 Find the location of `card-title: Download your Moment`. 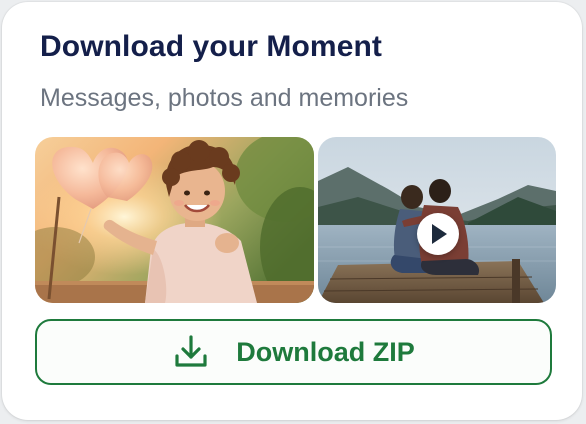

card-title: Download your Moment is located at coordinates (211, 46).